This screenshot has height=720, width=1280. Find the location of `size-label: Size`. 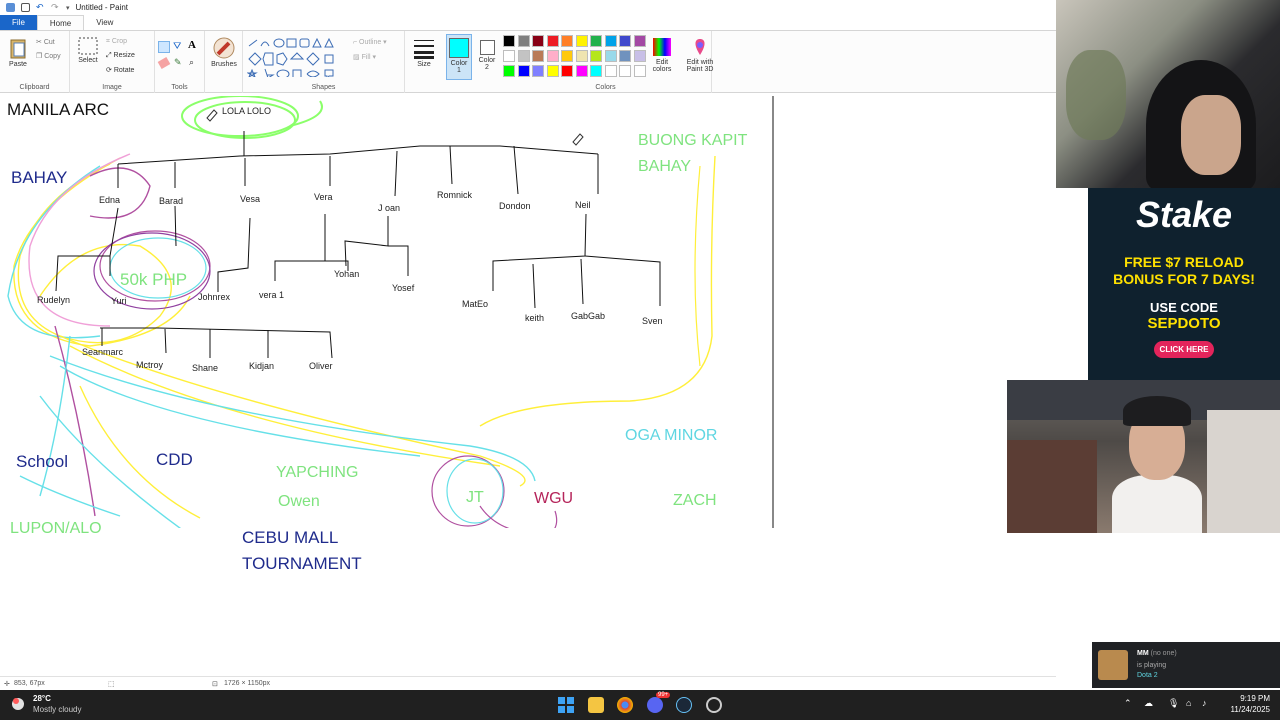

size-label: Size is located at coordinates (424, 64).